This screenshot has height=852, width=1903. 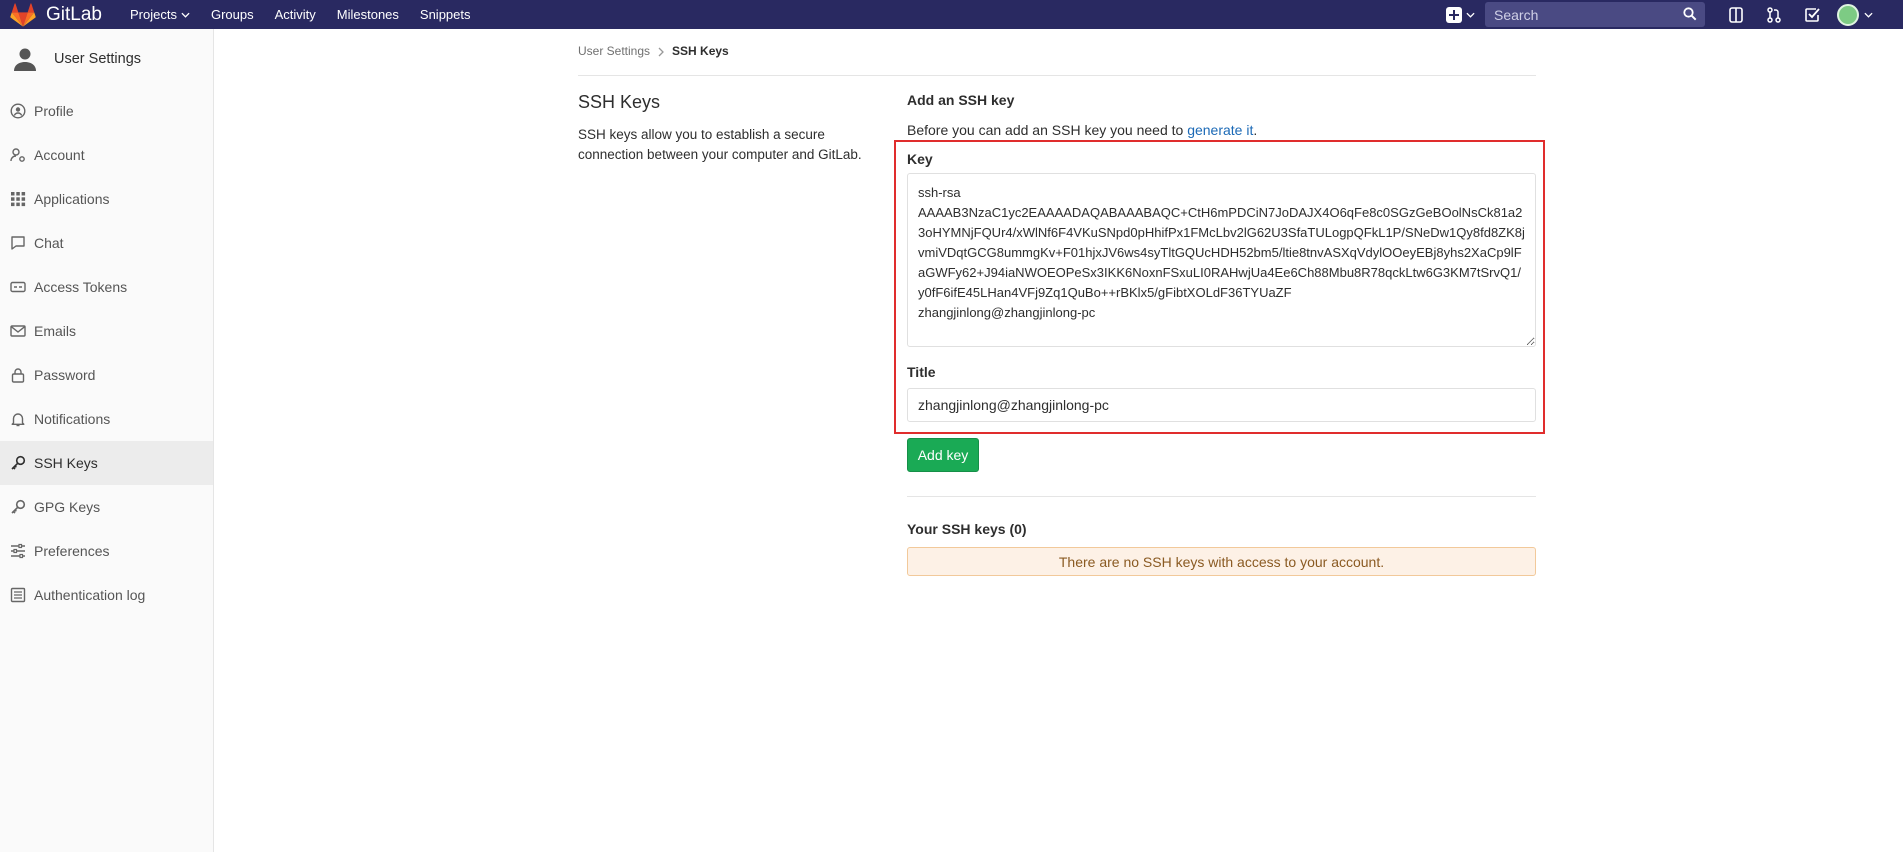 What do you see at coordinates (54, 111) in the screenshot?
I see `sidebar-item-label: Profile` at bounding box center [54, 111].